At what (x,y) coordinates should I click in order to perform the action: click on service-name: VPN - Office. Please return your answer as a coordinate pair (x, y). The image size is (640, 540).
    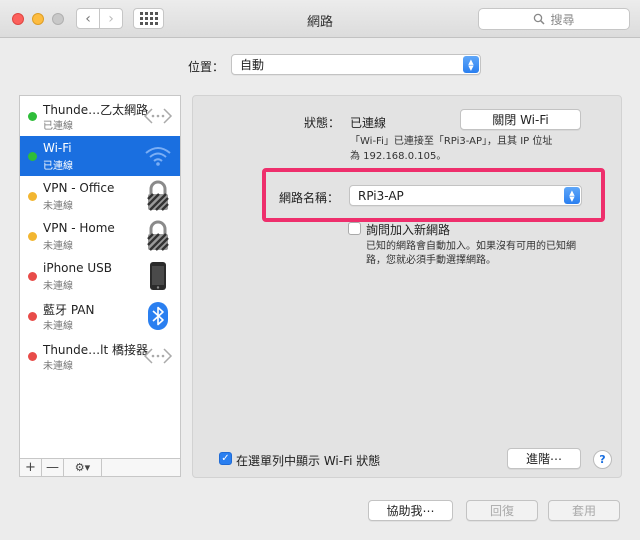
    Looking at the image, I should click on (79, 188).